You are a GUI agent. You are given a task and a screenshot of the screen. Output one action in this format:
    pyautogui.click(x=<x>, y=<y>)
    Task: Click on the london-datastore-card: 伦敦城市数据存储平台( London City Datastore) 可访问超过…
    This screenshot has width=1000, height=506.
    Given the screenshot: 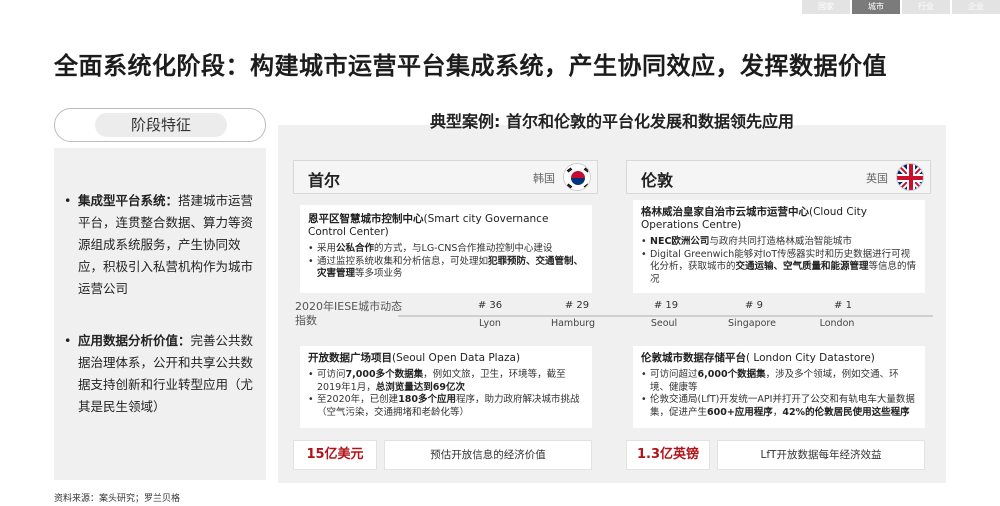 What is the action you would take?
    pyautogui.click(x=779, y=387)
    